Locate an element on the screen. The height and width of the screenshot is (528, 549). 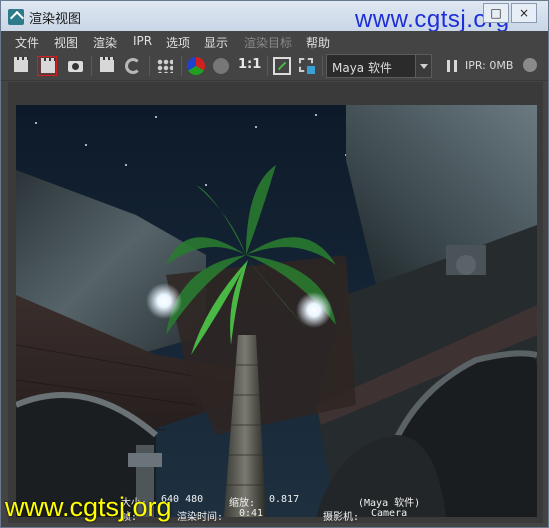
keep-image-icon is located at coordinates (282, 66).